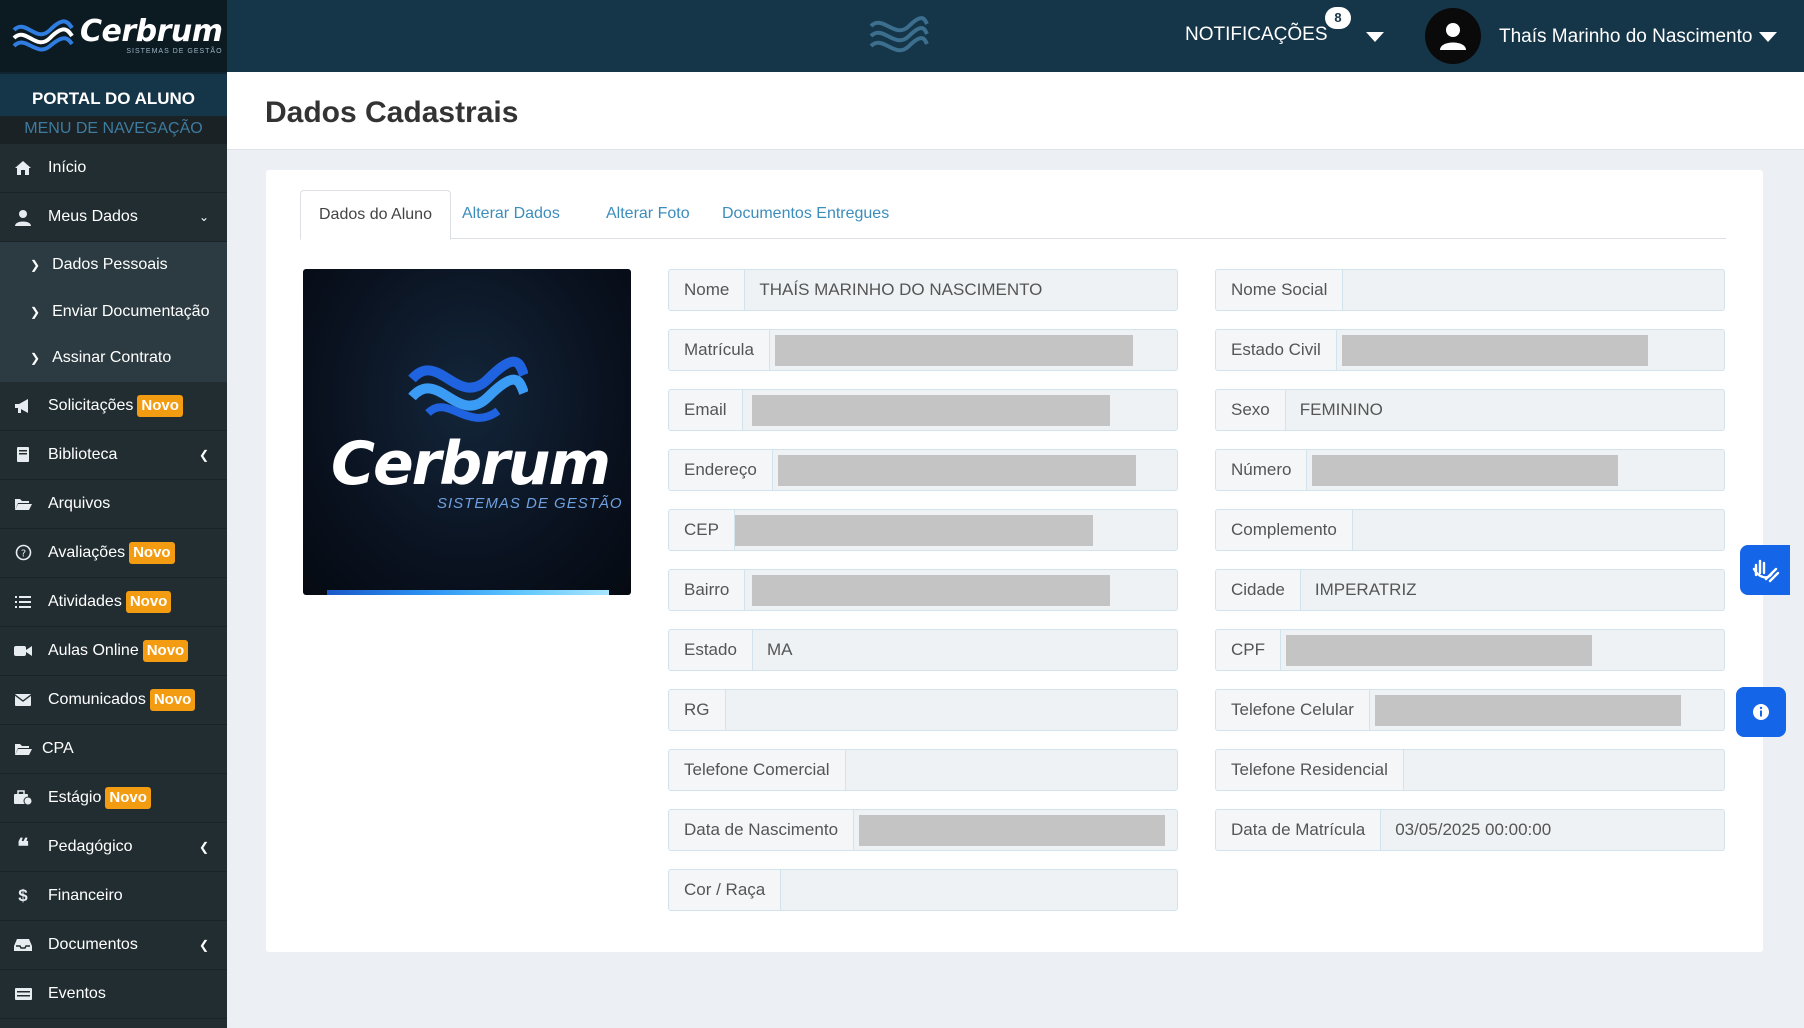 This screenshot has width=1804, height=1028. What do you see at coordinates (23, 168) in the screenshot?
I see `home-icon` at bounding box center [23, 168].